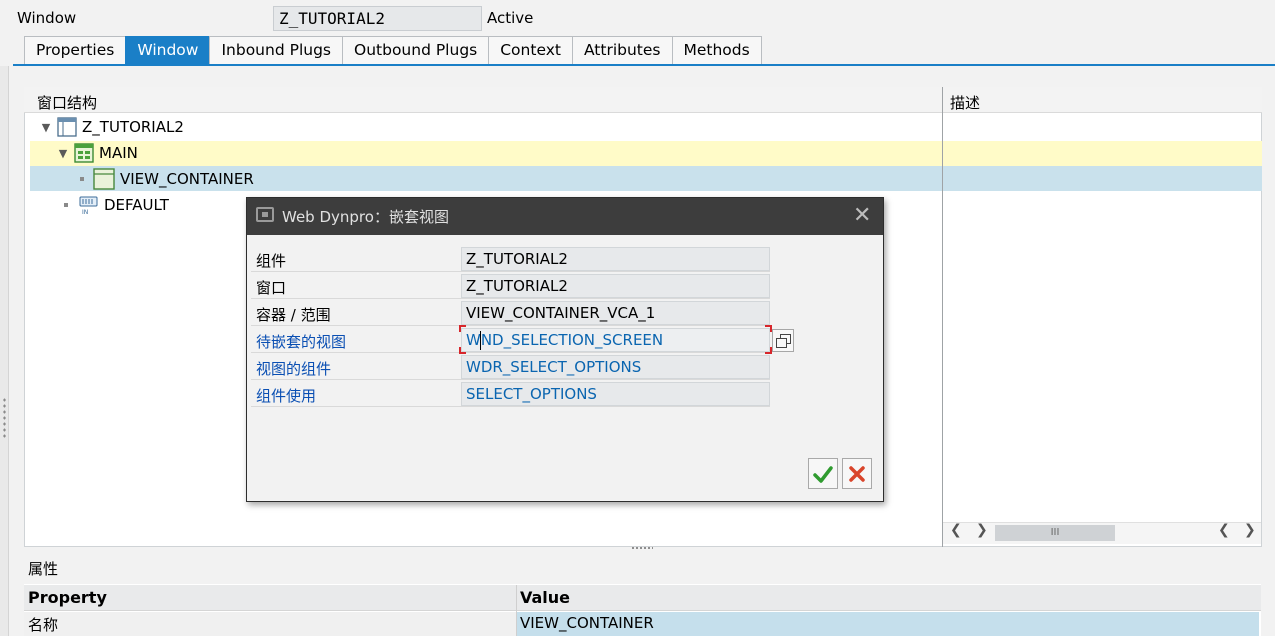 Image resolution: width=1275 pixels, height=636 pixels. What do you see at coordinates (271, 261) in the screenshot?
I see `field-label-component: 组件` at bounding box center [271, 261].